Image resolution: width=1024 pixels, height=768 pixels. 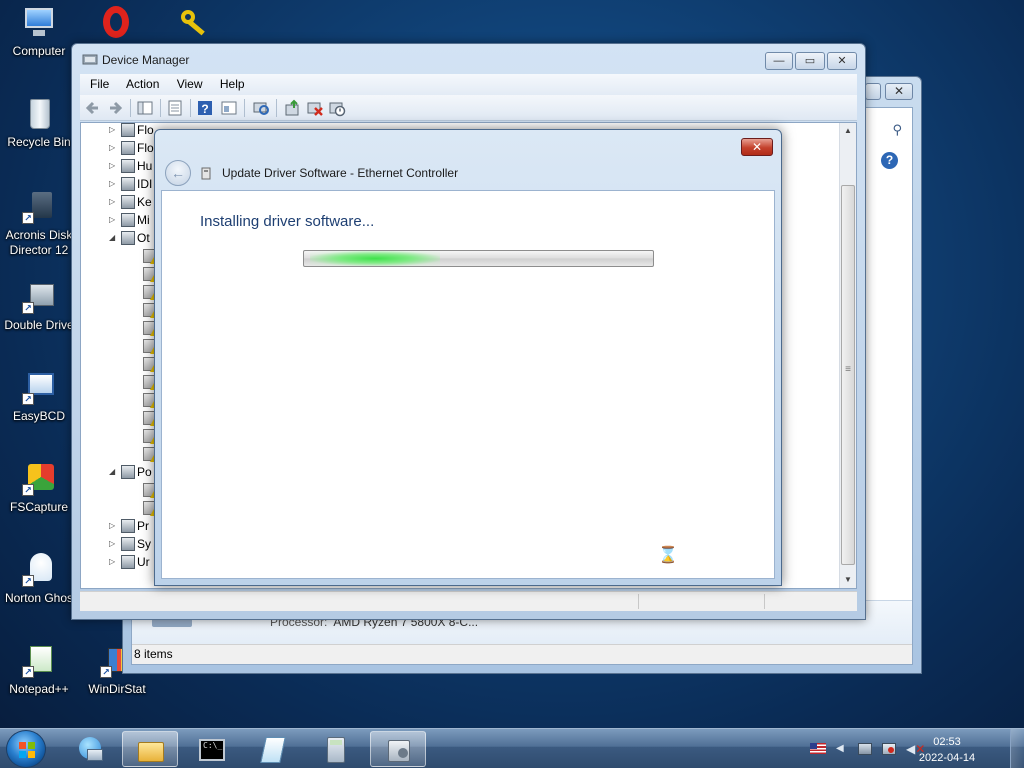 I want to click on tree-row: ▷ IDI, so click(x=116, y=184).